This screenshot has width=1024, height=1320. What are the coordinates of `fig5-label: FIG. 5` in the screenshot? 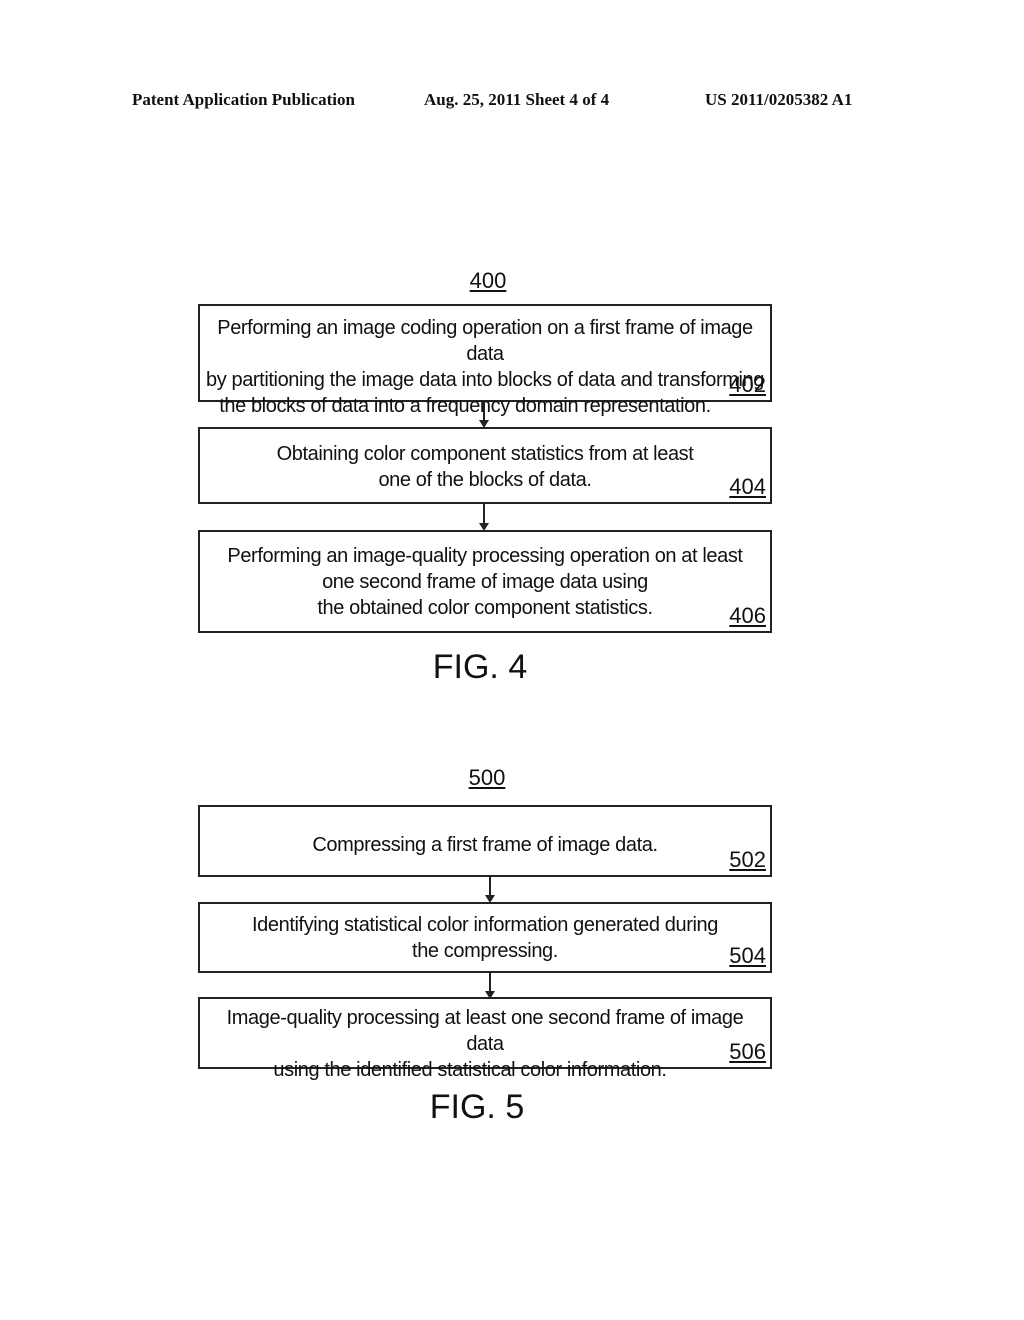 It's located at (477, 1107).